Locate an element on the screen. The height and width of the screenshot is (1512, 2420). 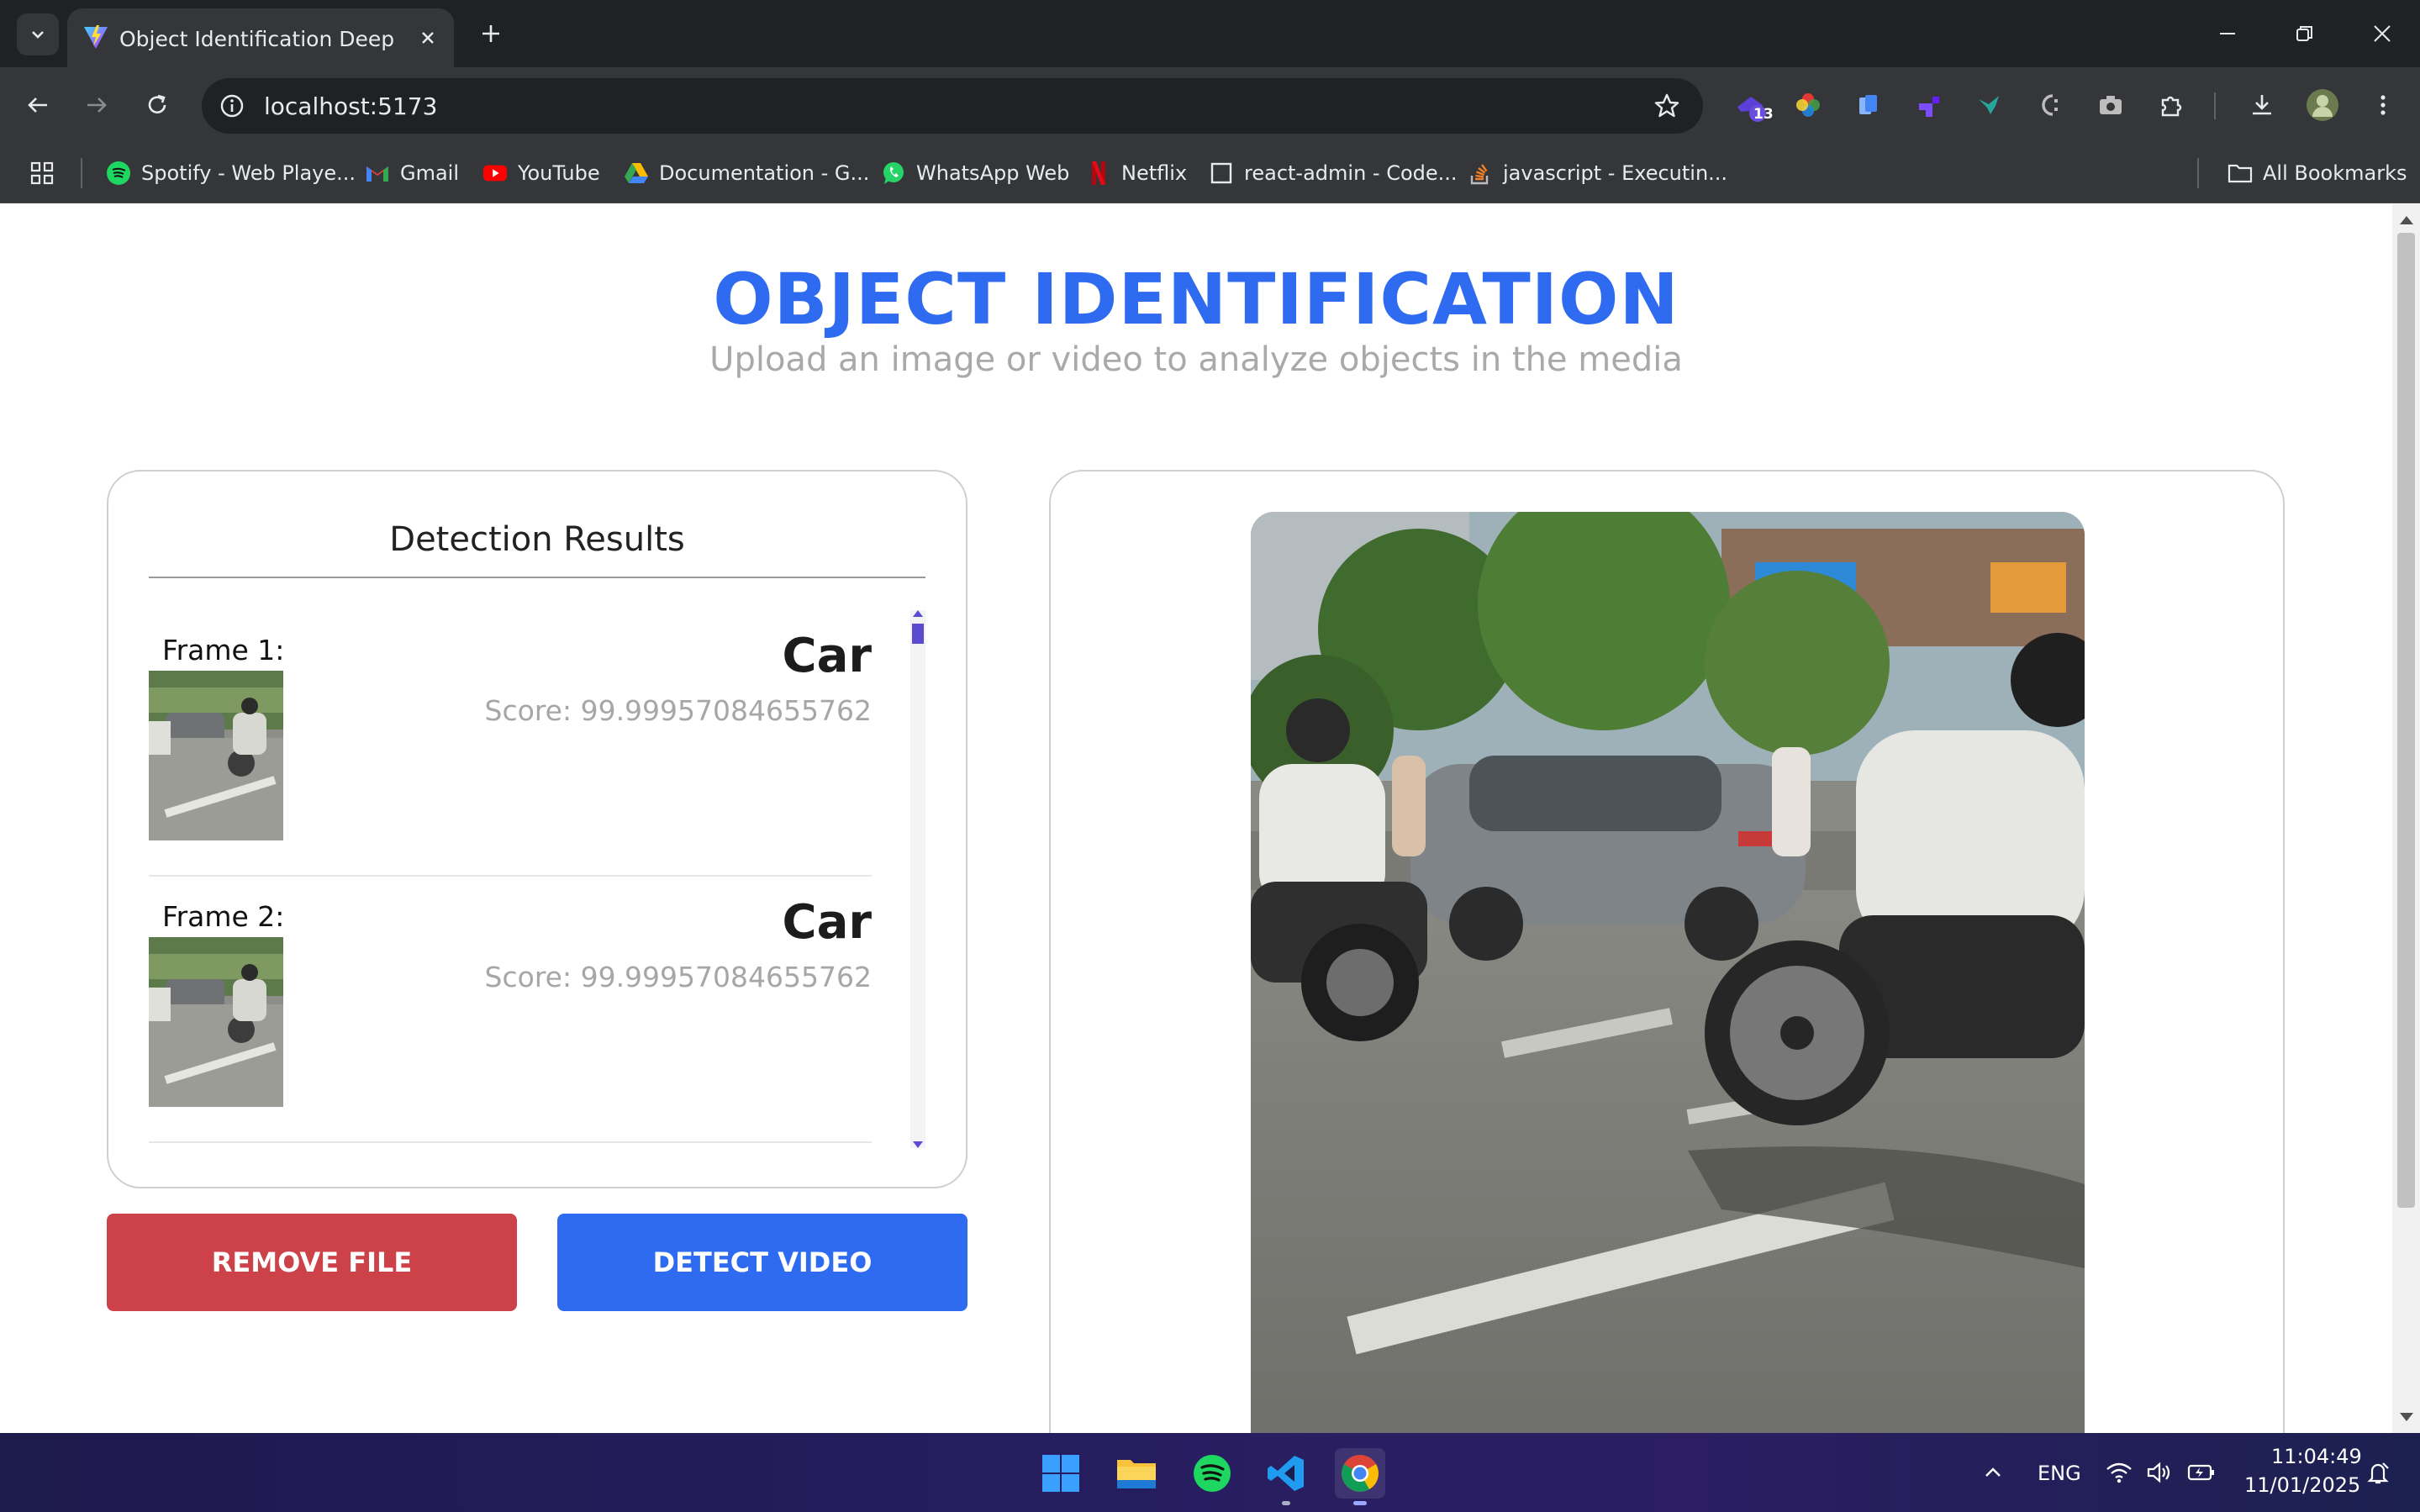
bird-icon is located at coordinates (1989, 105).